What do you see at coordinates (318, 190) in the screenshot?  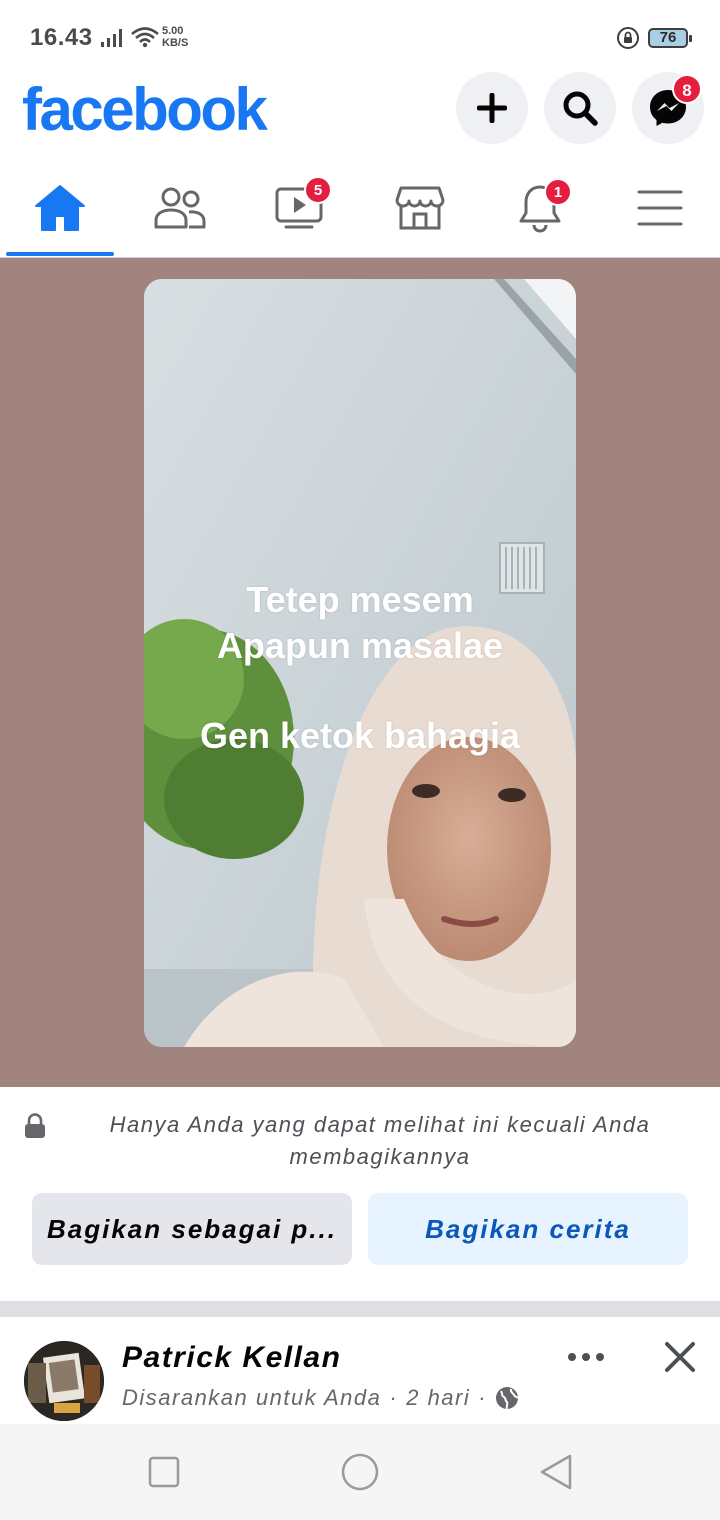 I see `video-badge: 5` at bounding box center [318, 190].